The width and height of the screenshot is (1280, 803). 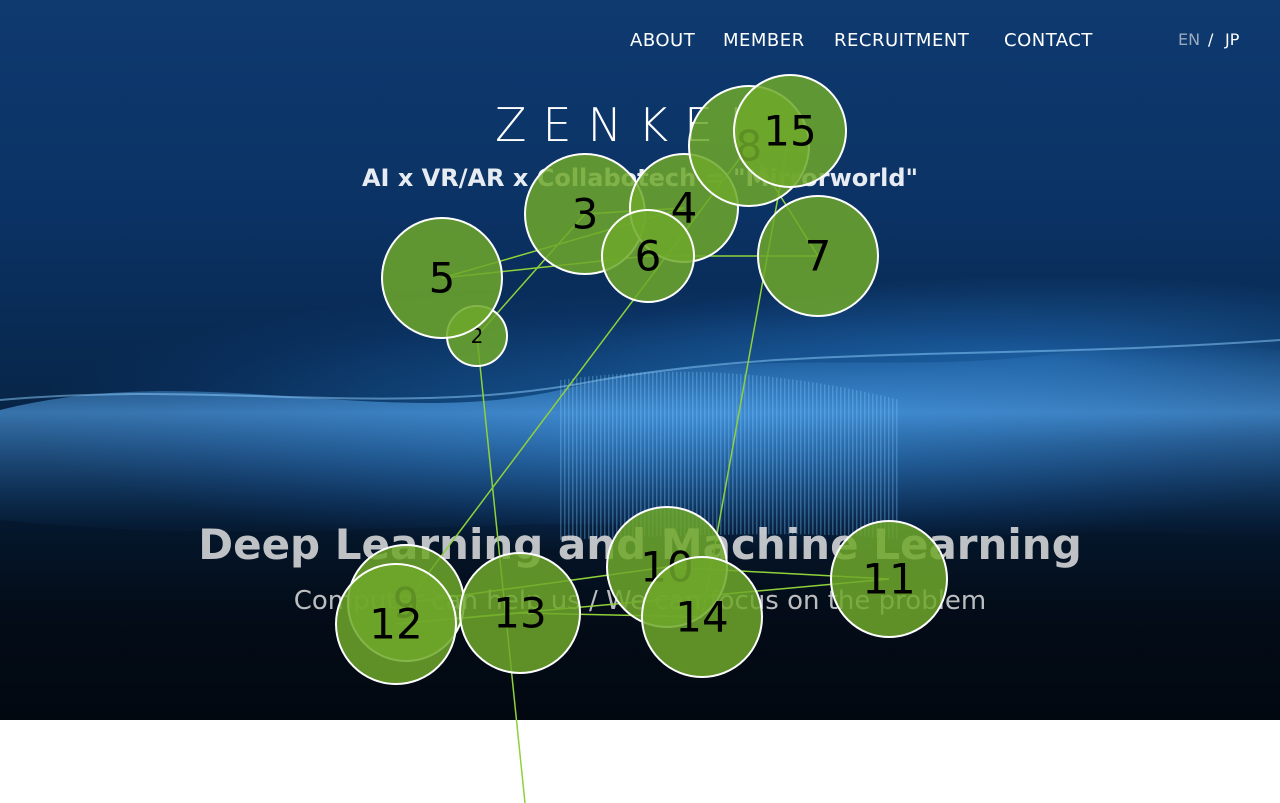 I want to click on nav-member-link: MEMBER, so click(x=764, y=40).